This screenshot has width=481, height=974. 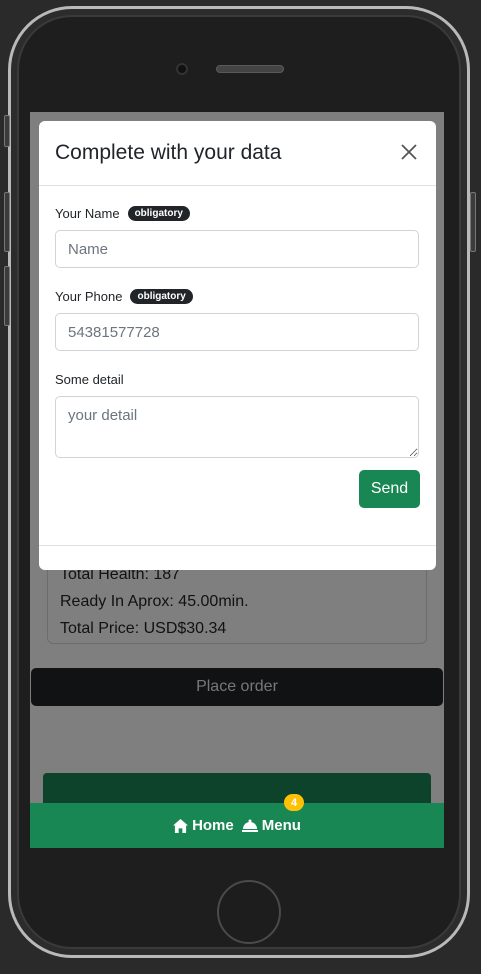 I want to click on send-button: Send, so click(x=389, y=489).